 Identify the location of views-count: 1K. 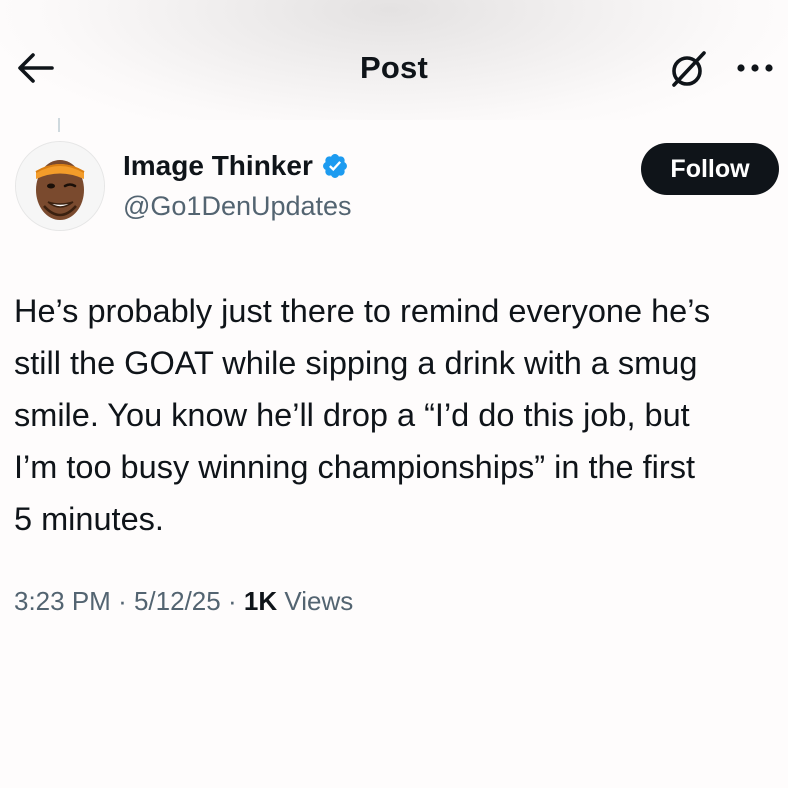
(260, 601).